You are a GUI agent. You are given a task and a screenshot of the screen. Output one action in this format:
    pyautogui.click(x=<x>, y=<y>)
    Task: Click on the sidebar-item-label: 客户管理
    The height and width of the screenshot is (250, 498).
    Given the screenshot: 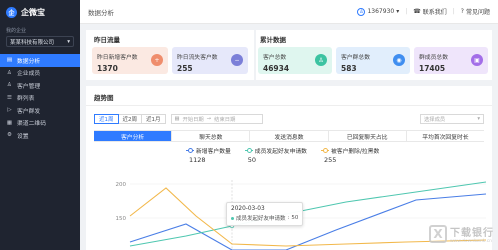 What is the action you would take?
    pyautogui.click(x=29, y=86)
    